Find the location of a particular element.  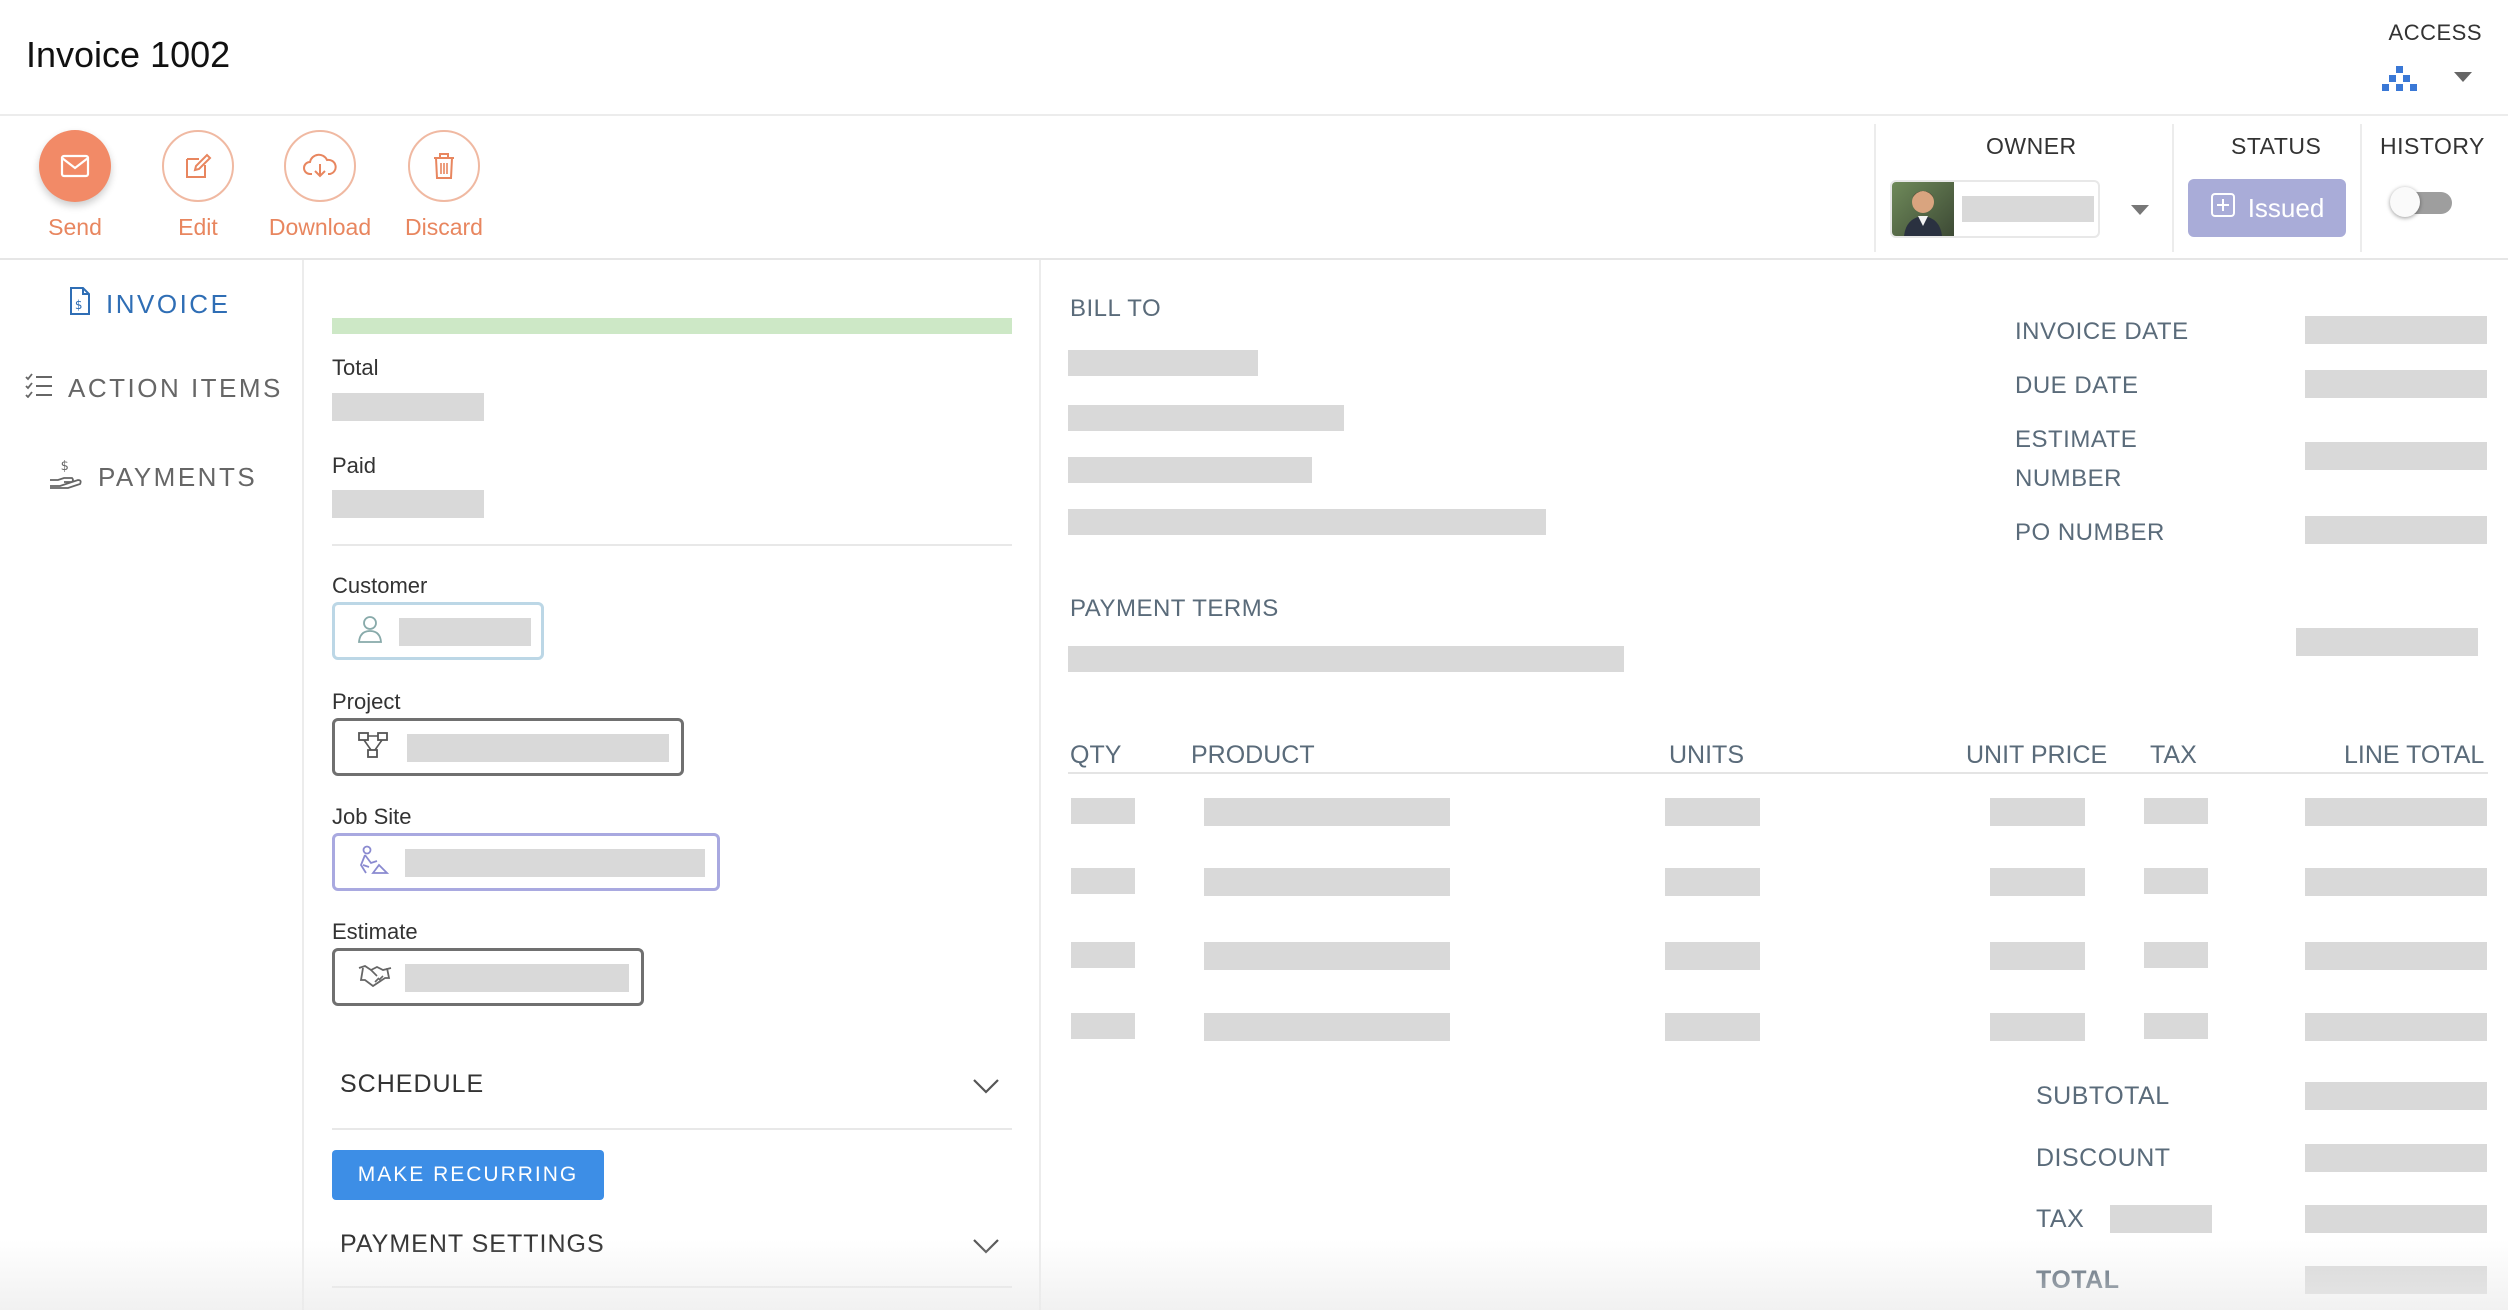

total-label: TOTAL is located at coordinates (2078, 1280).